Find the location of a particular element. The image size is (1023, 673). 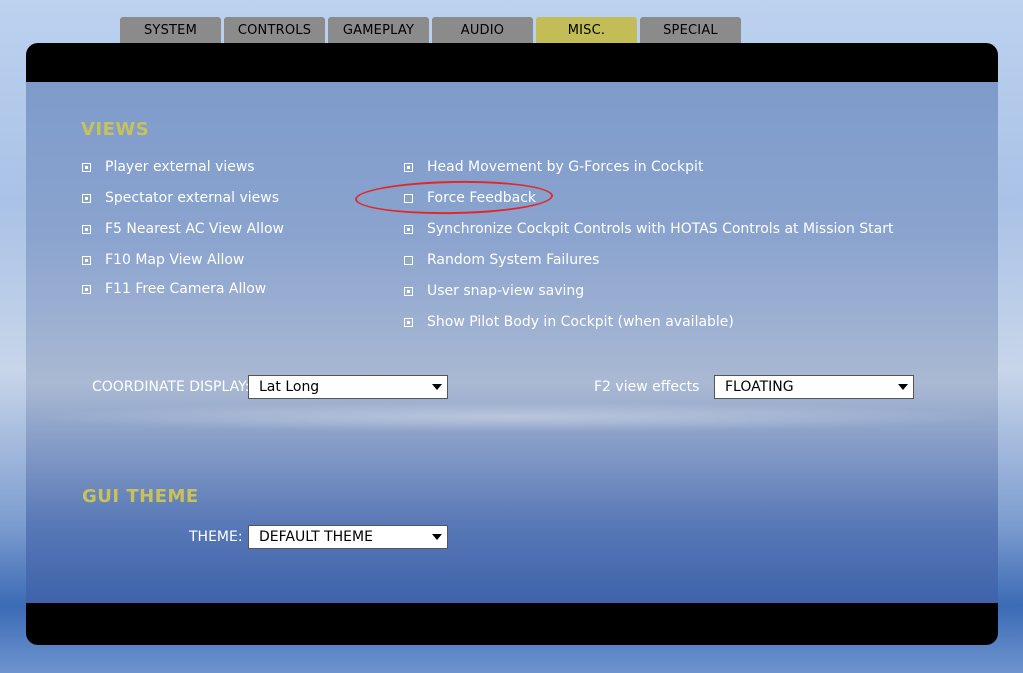

tab-special: SPECIAL is located at coordinates (690, 30).